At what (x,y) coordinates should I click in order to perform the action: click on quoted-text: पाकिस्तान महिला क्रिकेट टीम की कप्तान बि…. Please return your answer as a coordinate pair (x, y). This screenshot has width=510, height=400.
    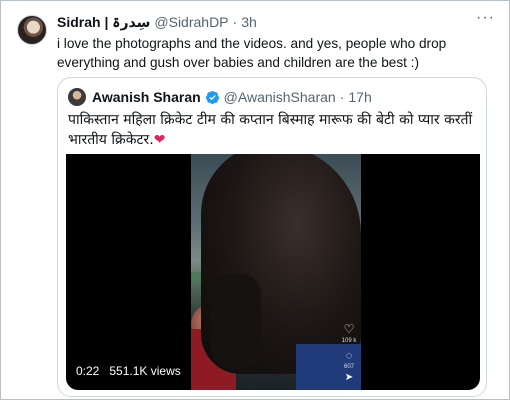
    Looking at the image, I should click on (273, 130).